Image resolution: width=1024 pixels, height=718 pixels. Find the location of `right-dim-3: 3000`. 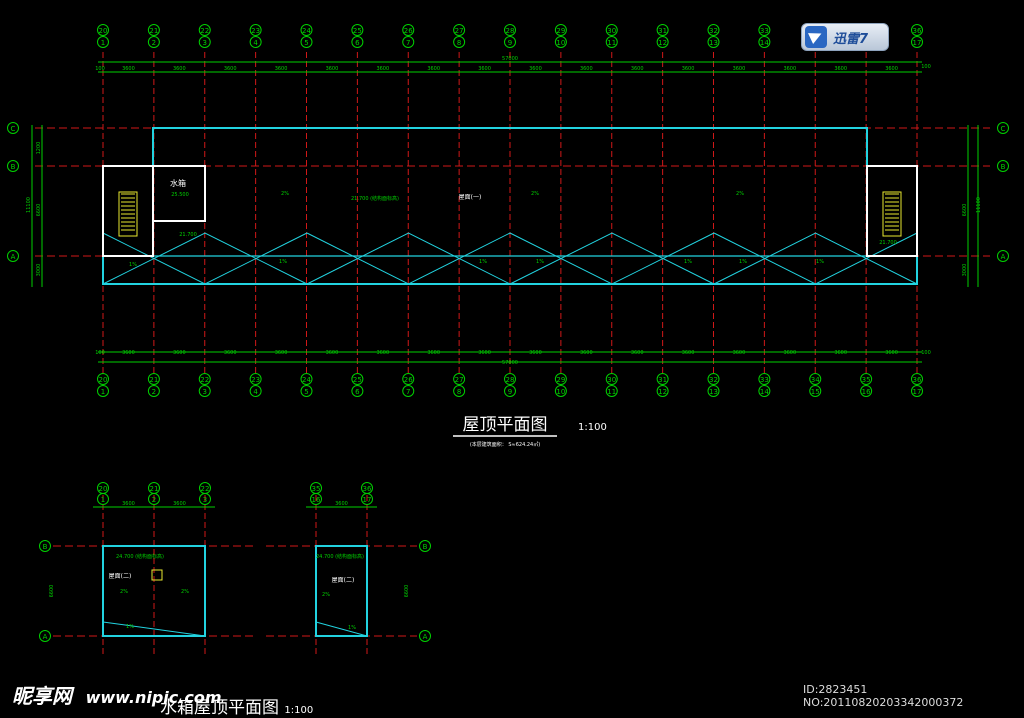

right-dim-3: 3000 is located at coordinates (965, 270).